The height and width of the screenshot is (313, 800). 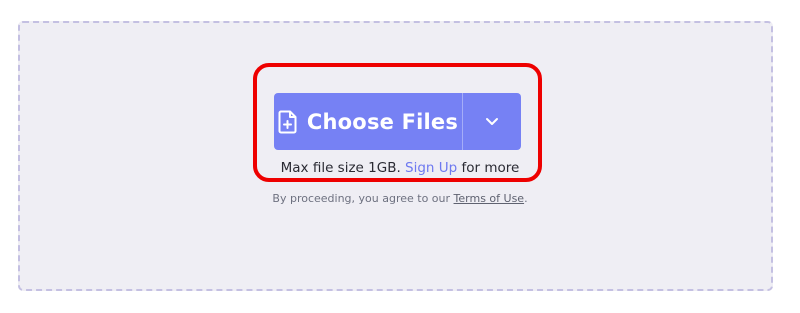 I want to click on terms-prefix: By proceeding, you agree to our, so click(x=361, y=198).